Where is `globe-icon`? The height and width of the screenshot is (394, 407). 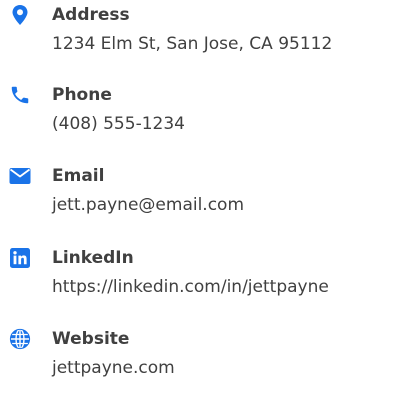 globe-icon is located at coordinates (20, 339).